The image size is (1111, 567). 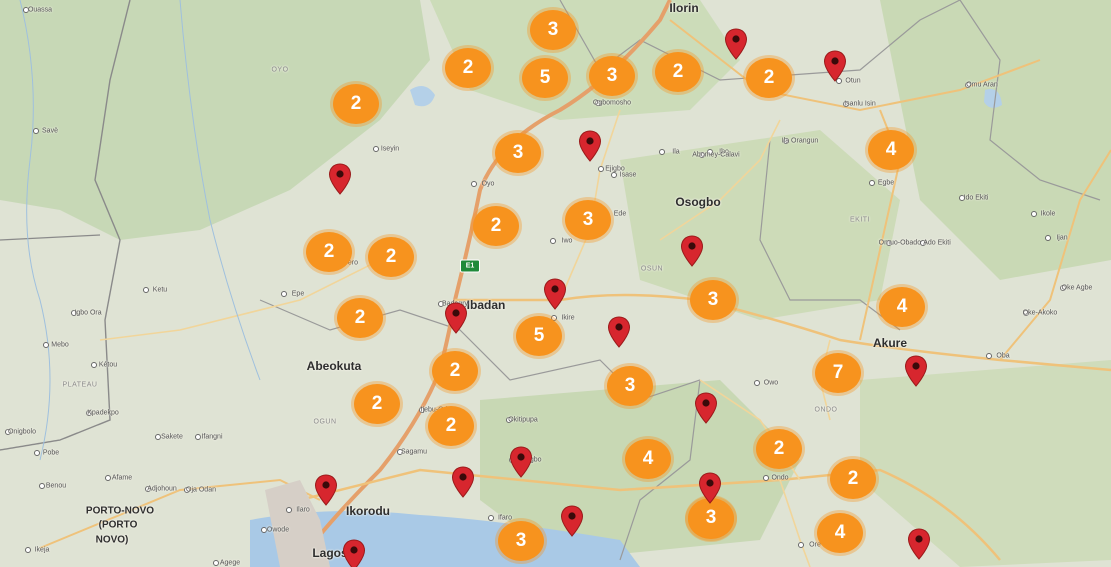 I want to click on border-benin-west, so click(x=50, y=237).